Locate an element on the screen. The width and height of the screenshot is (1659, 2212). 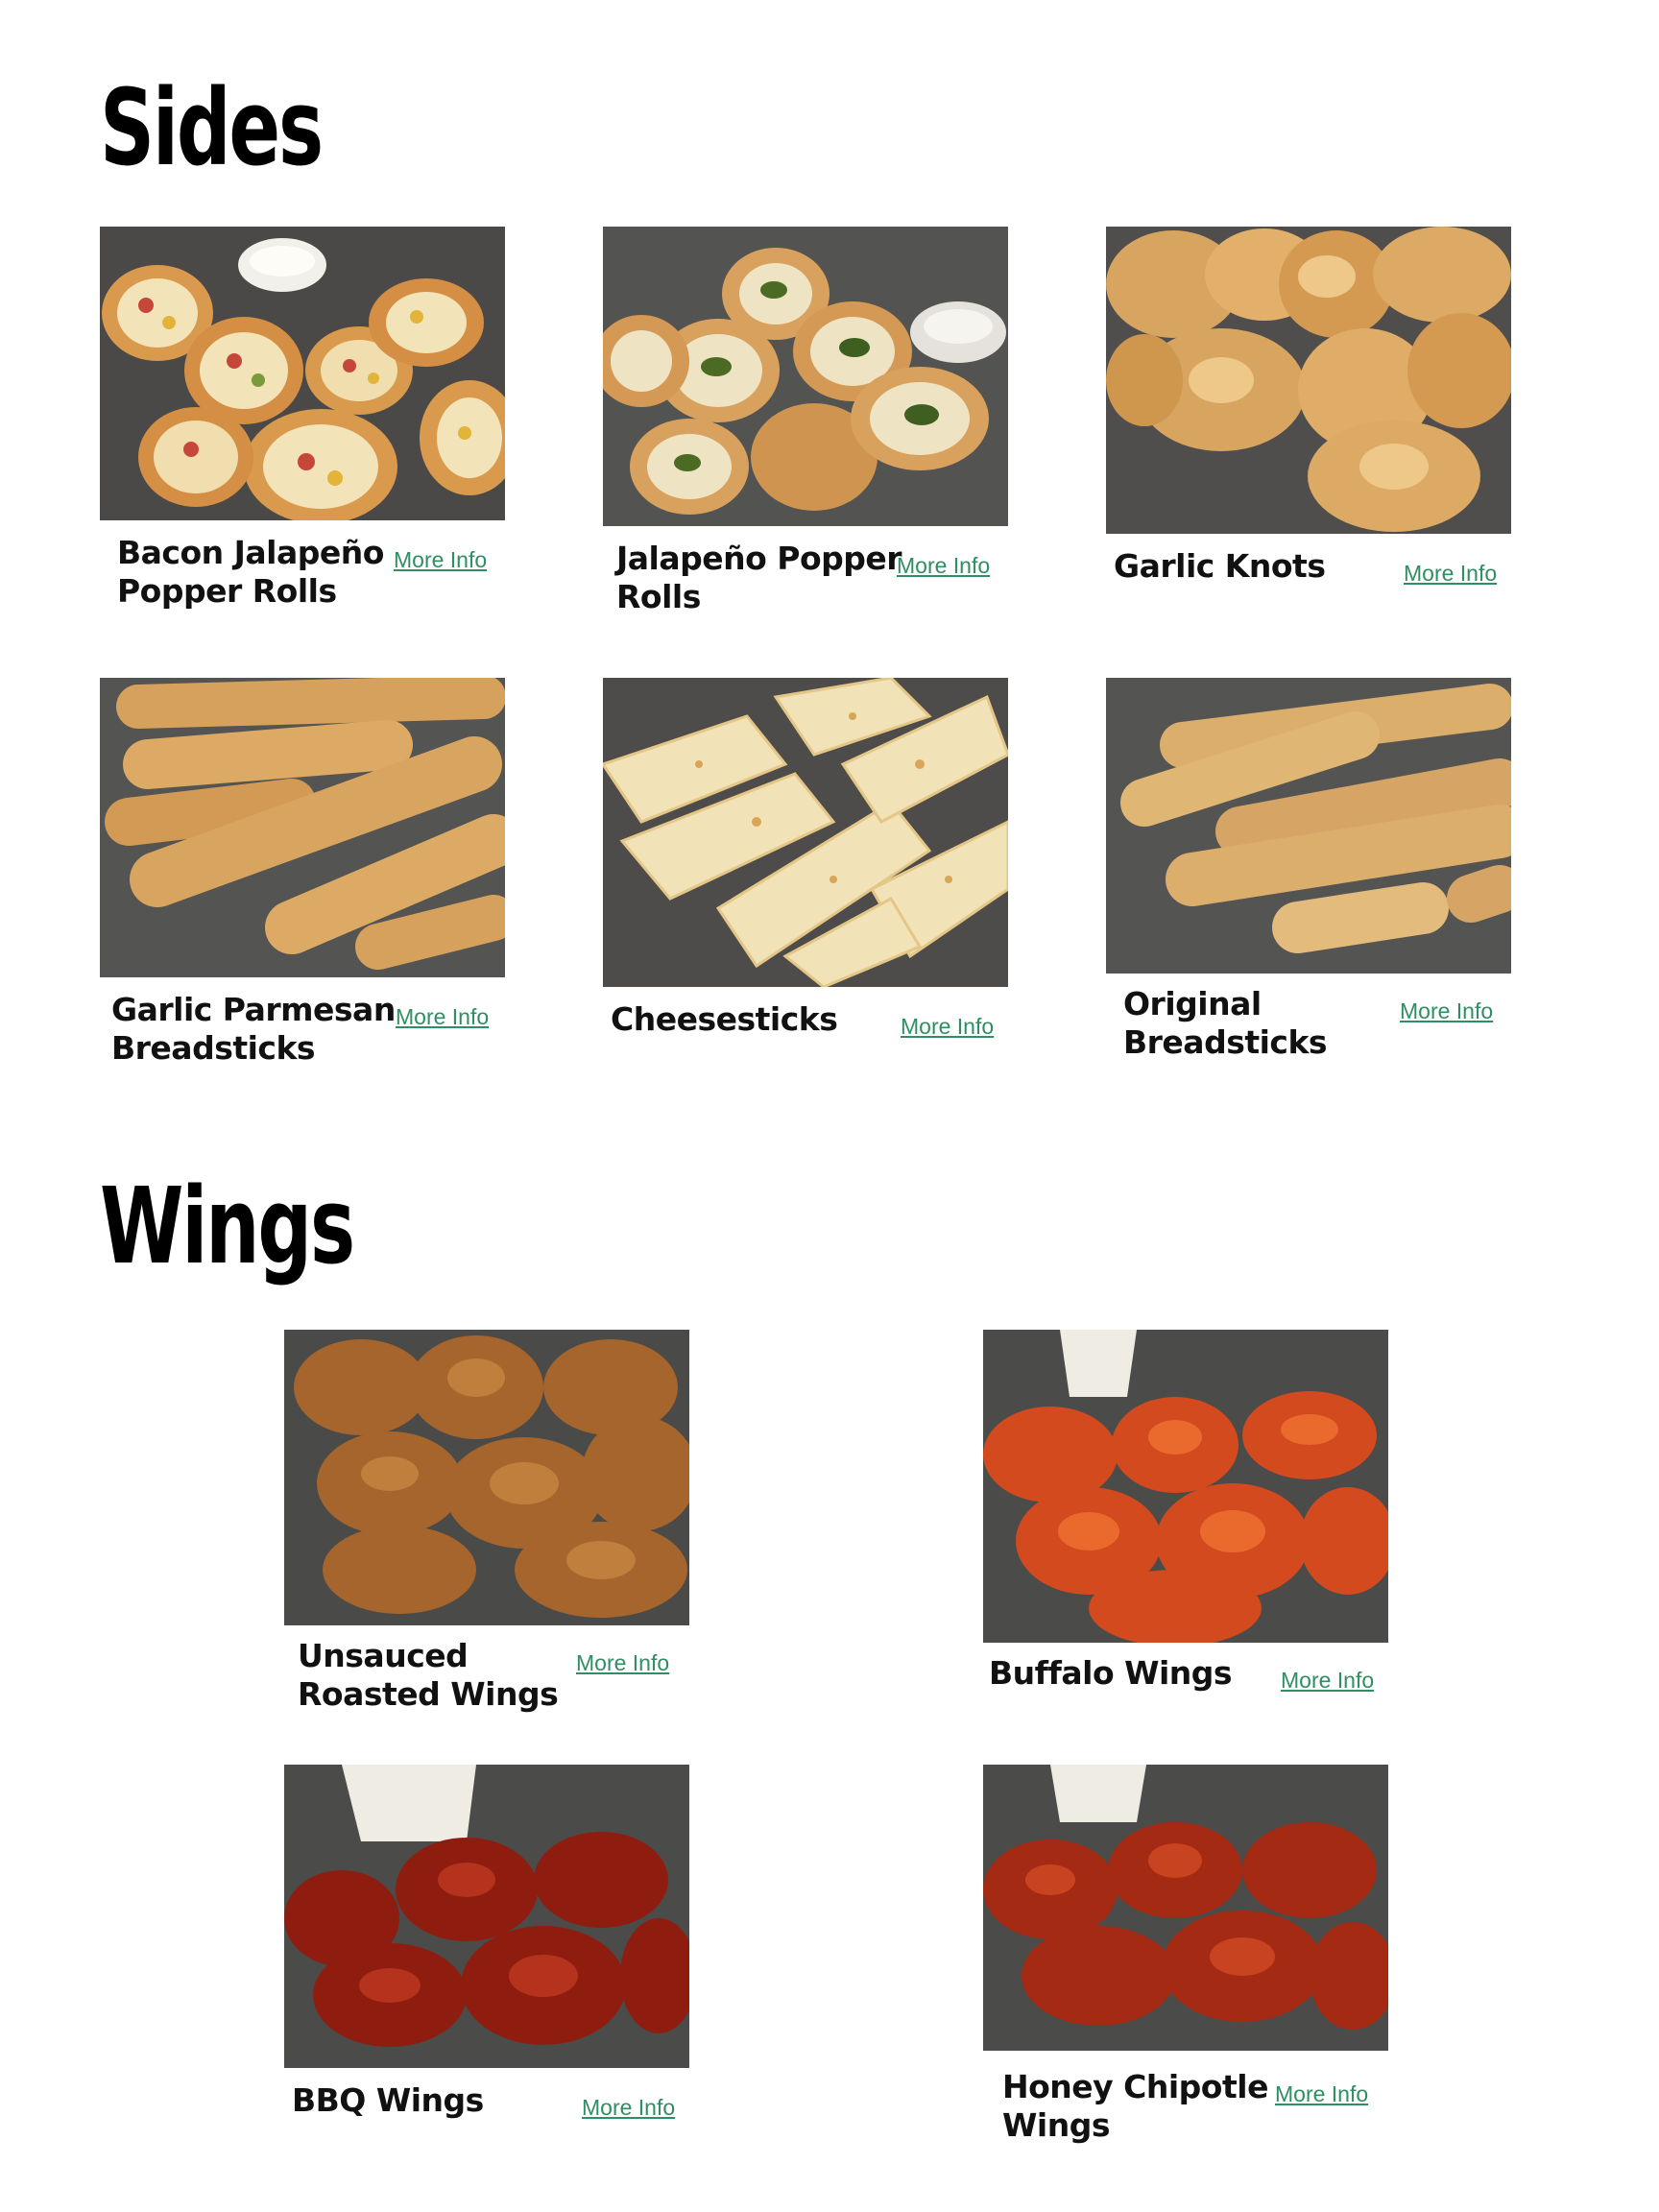
honey-chipotle-wings-photo is located at coordinates (1185, 1908).